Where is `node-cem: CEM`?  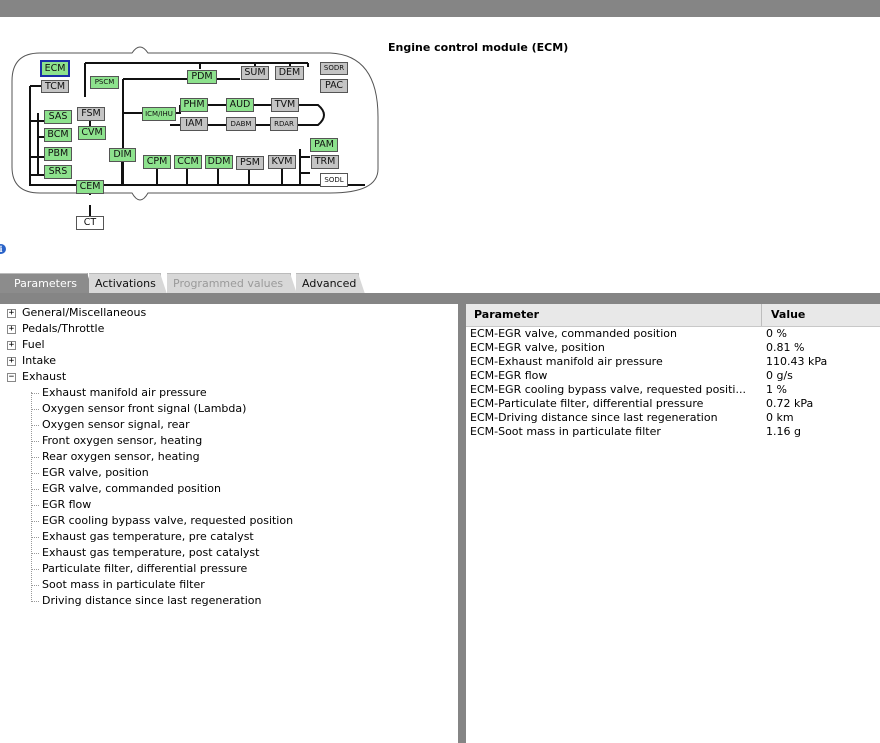 node-cem: CEM is located at coordinates (90, 187).